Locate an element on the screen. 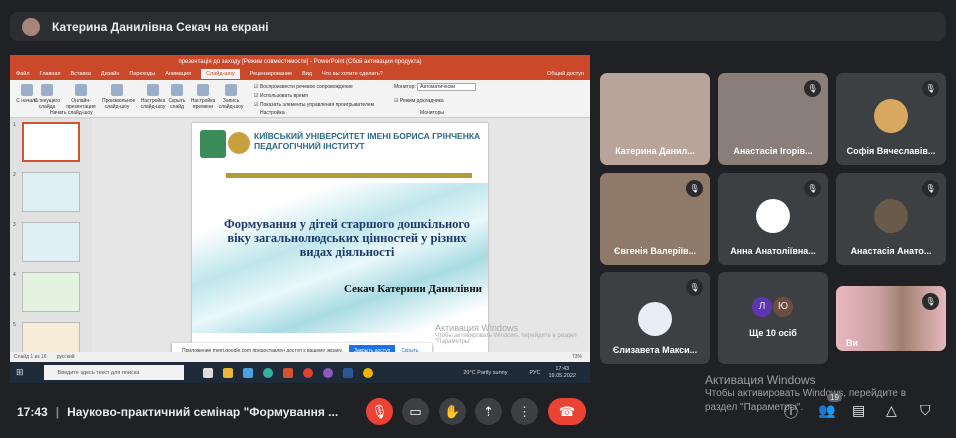 The width and height of the screenshot is (956, 438). weather: 20°C Partly sunny is located at coordinates (485, 373).